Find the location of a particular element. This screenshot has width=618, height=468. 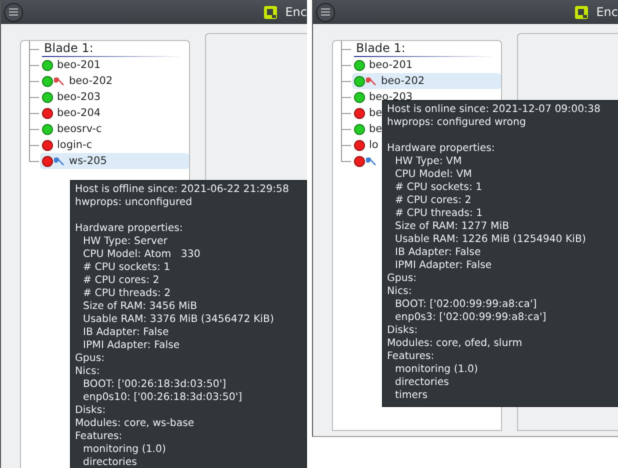

tooltip-text: BOOT: ['02:00:99:99:a8:ca'] is located at coordinates (466, 304).